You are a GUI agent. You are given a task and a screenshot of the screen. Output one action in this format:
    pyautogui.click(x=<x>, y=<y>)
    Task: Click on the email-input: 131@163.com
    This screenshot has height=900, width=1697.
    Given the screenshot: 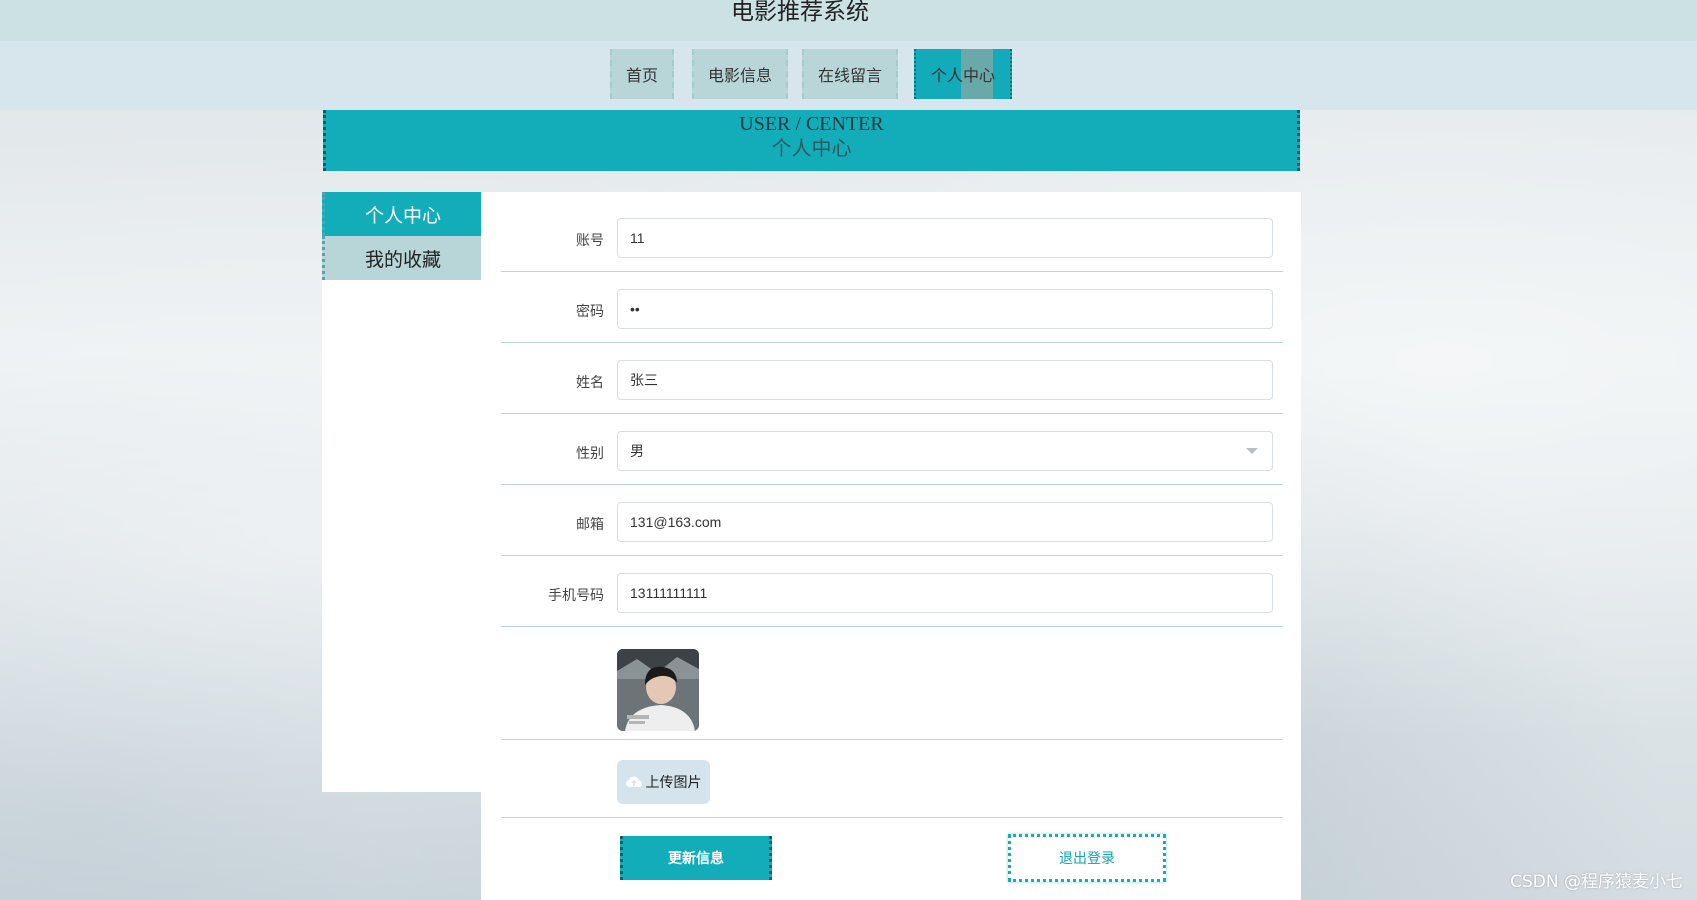 What is the action you would take?
    pyautogui.click(x=945, y=522)
    